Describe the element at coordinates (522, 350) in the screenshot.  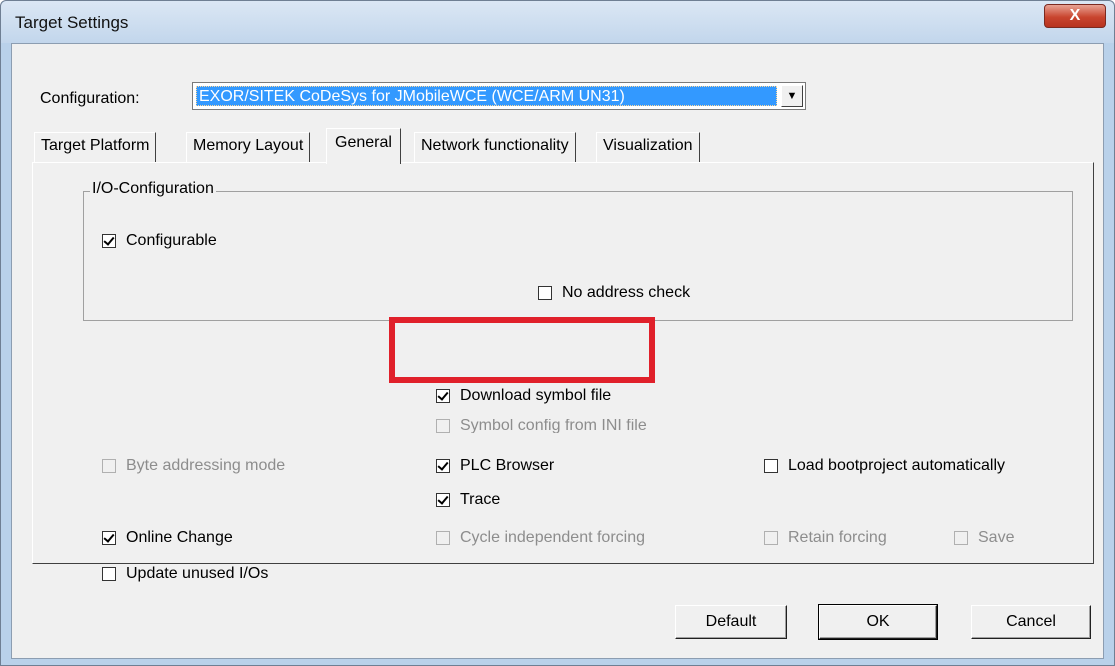
I see `highlight-annotation` at that location.